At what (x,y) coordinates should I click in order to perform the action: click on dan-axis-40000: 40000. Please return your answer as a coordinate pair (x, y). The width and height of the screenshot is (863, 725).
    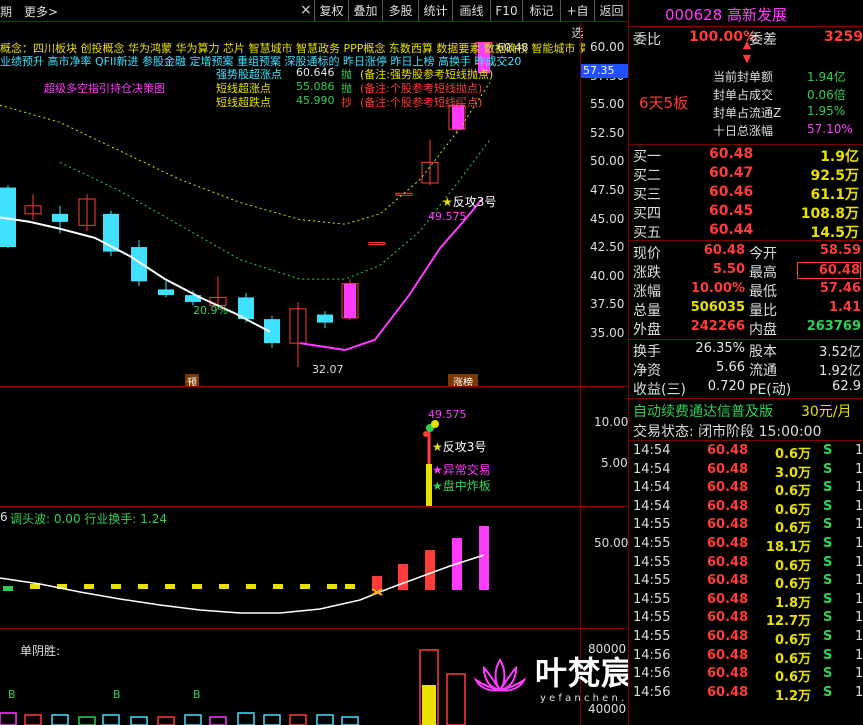
    Looking at the image, I should click on (607, 709).